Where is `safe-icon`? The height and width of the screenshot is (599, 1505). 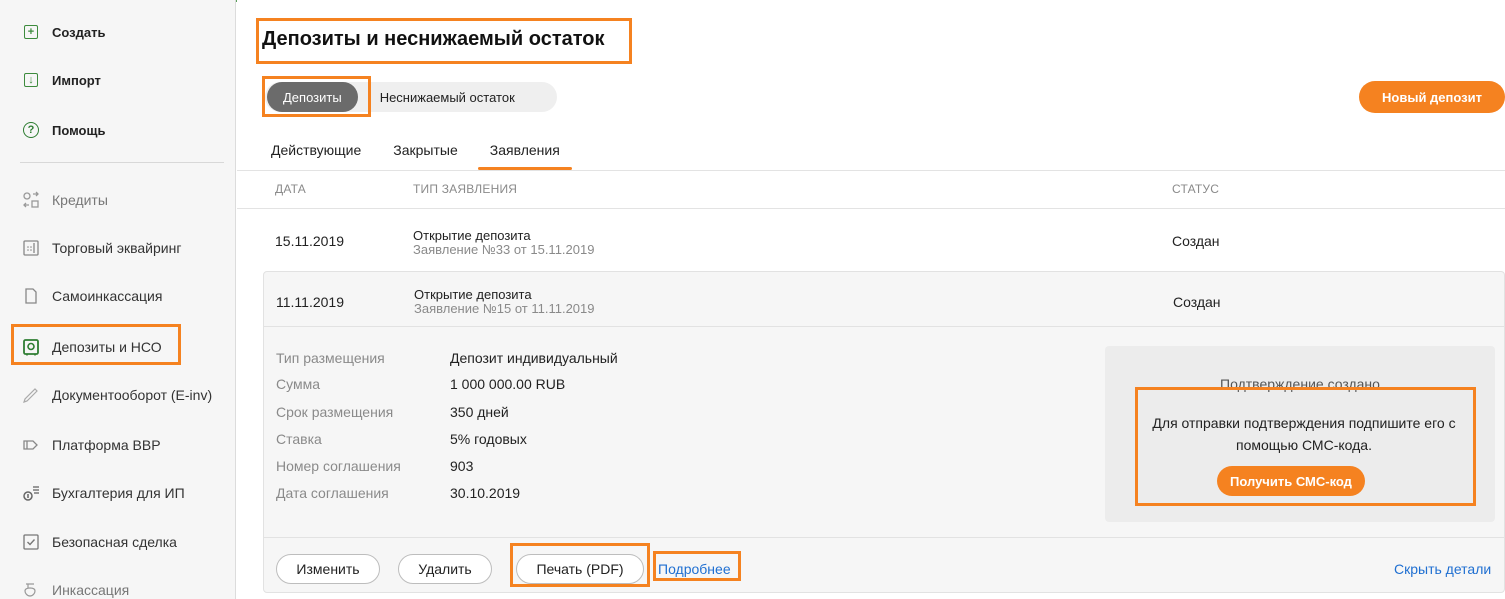 safe-icon is located at coordinates (31, 347).